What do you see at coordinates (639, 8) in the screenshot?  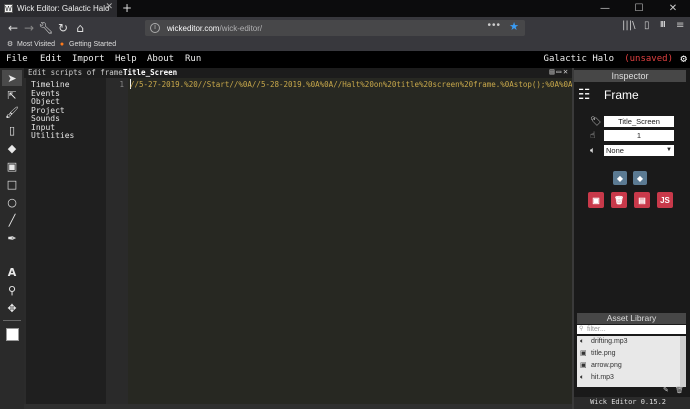 I see `maximize-icon: ☐` at bounding box center [639, 8].